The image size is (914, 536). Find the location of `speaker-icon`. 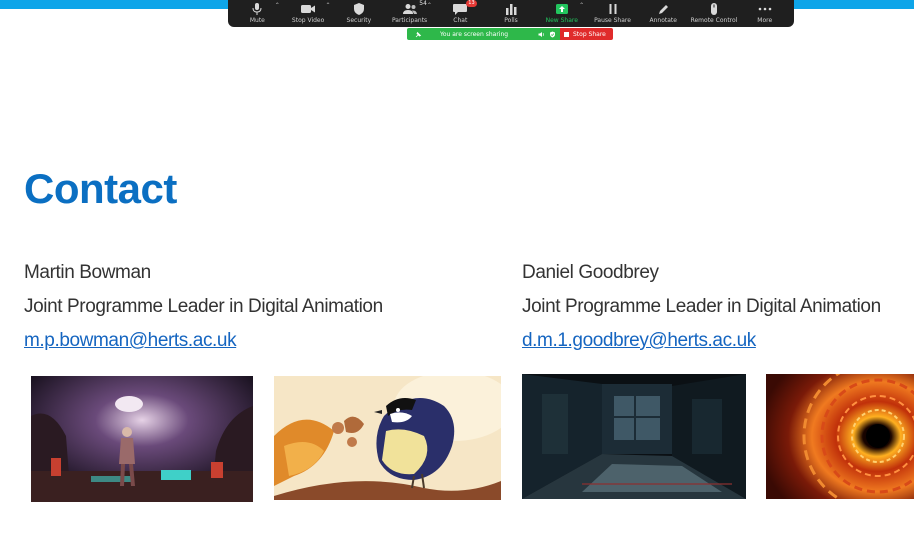

speaker-icon is located at coordinates (541, 34).